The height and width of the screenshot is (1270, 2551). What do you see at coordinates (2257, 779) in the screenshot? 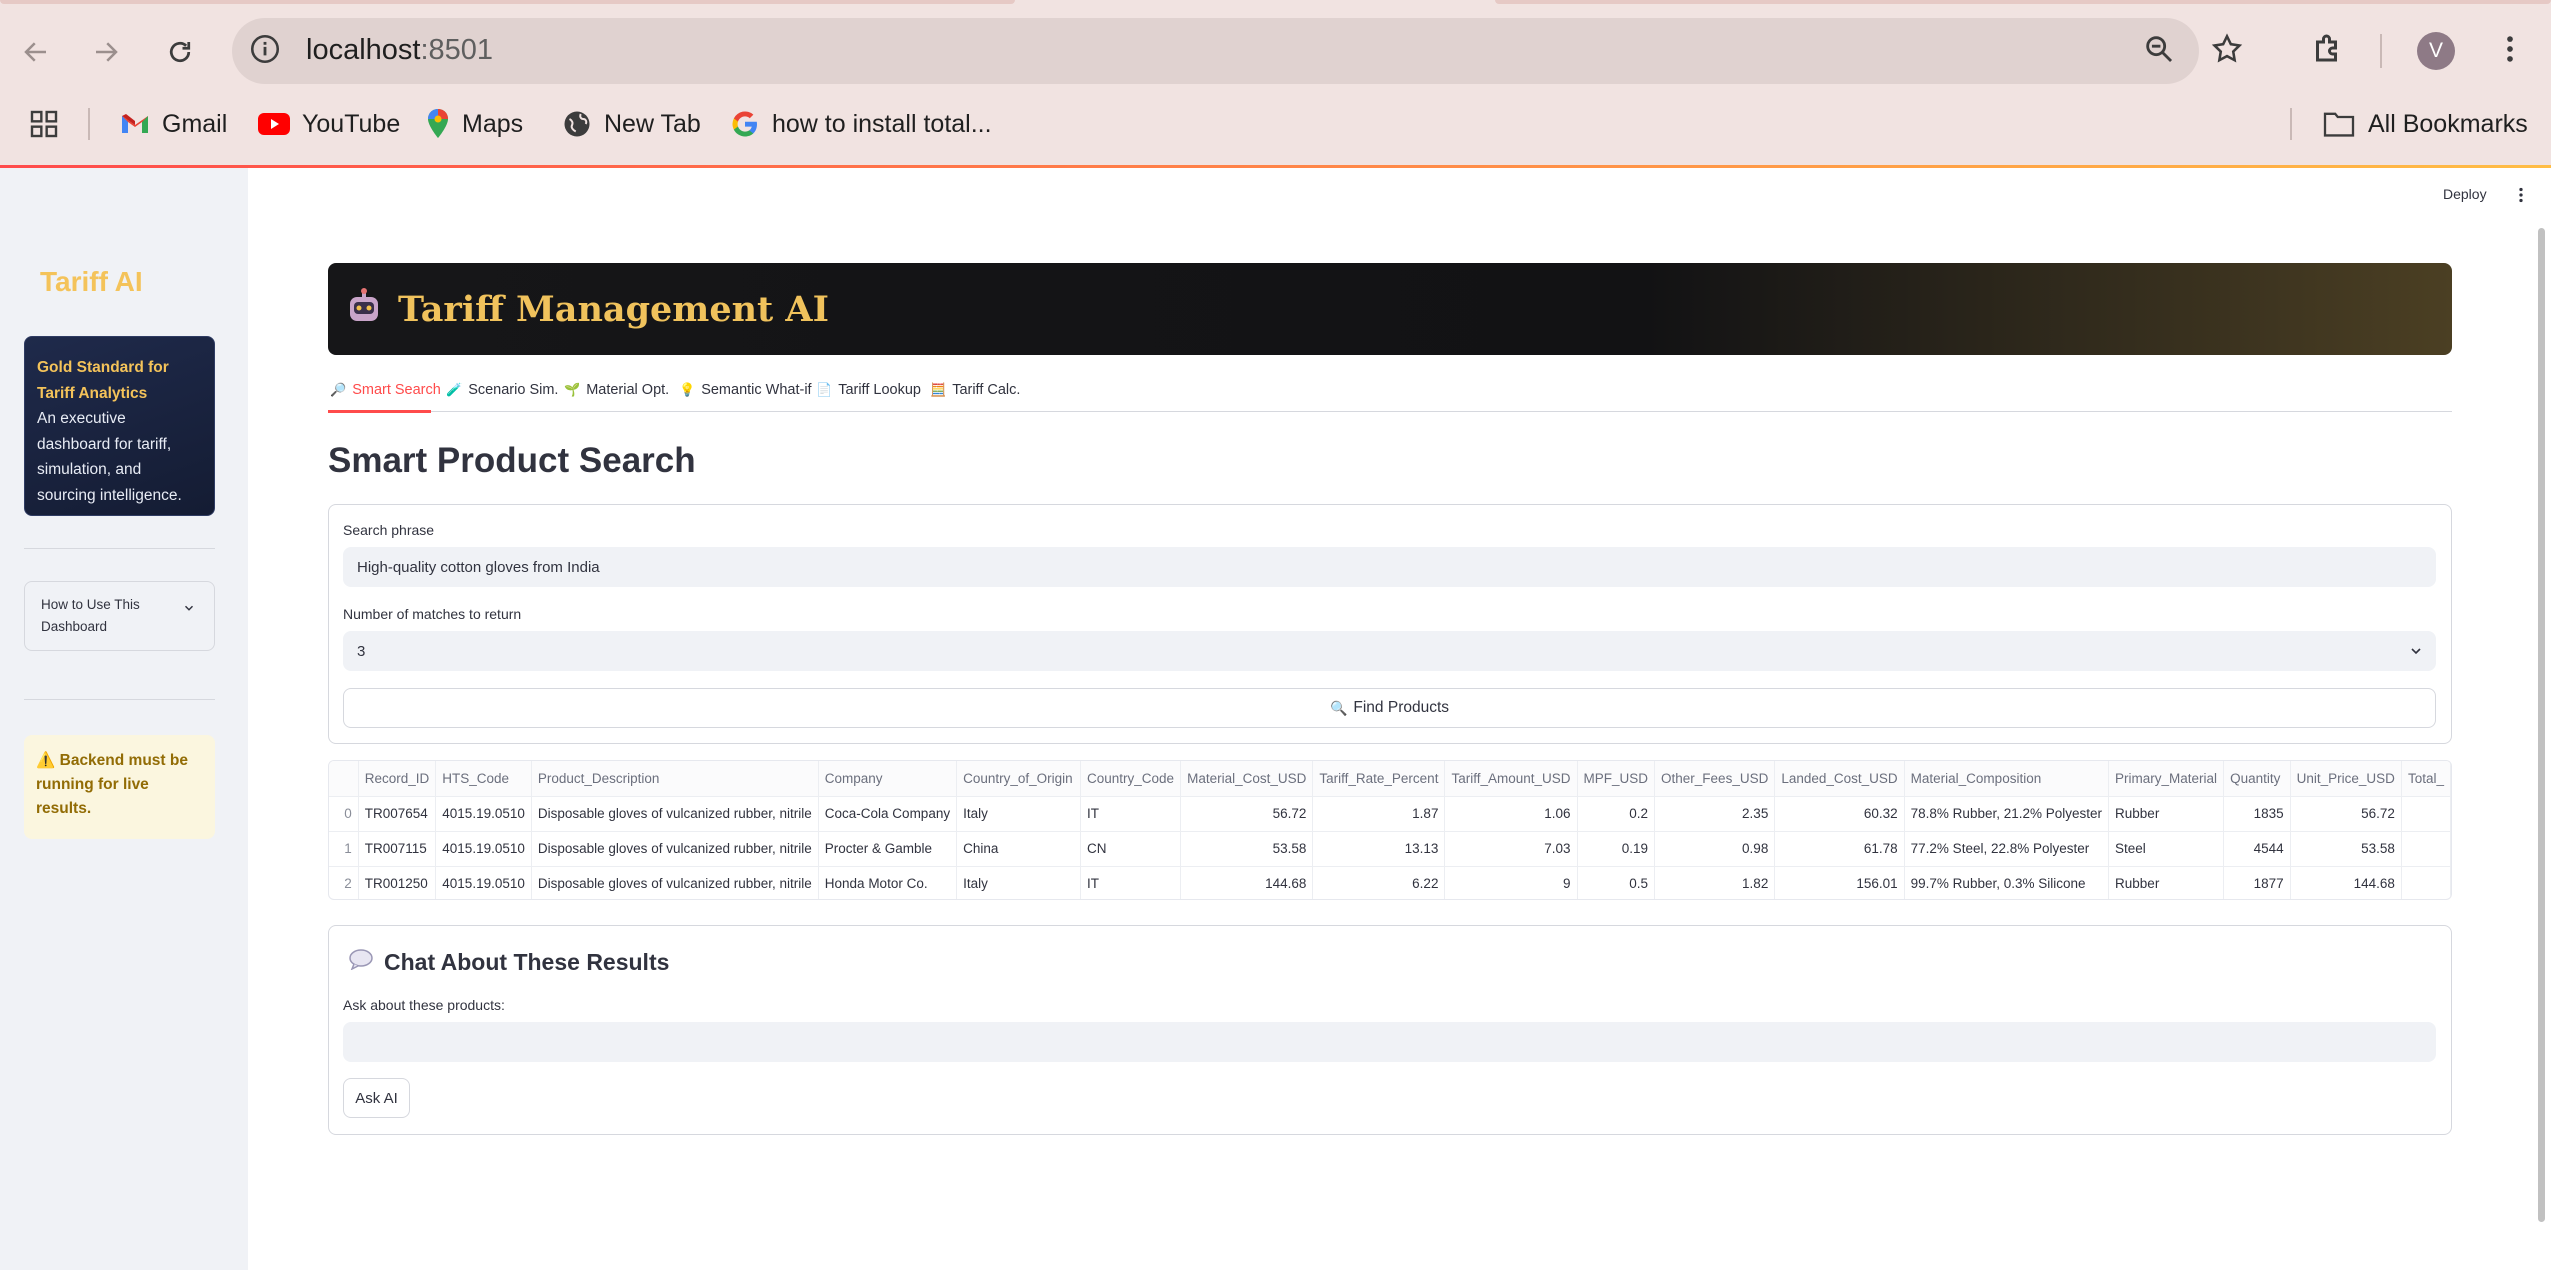
I see `column-header: Quantity` at bounding box center [2257, 779].